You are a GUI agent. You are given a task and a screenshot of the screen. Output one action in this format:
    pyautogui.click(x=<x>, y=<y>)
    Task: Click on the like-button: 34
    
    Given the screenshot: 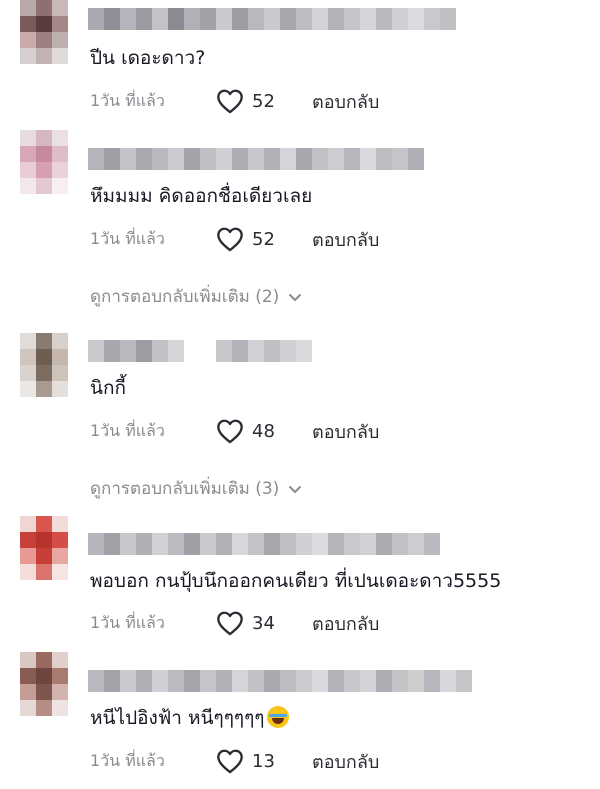 What is the action you would take?
    pyautogui.click(x=264, y=623)
    